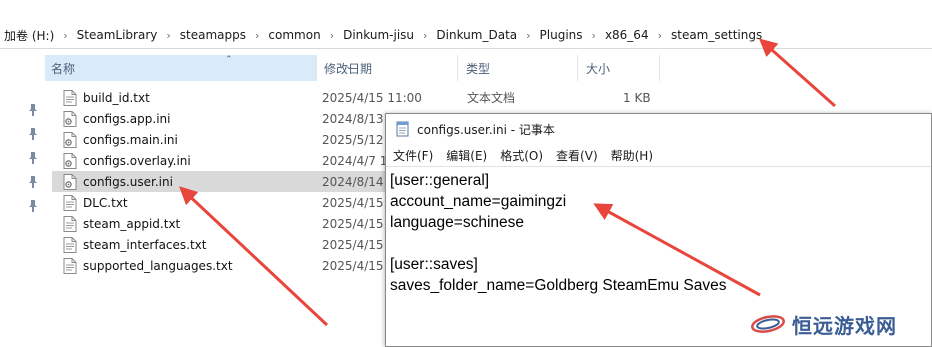  Describe the element at coordinates (440, 180) in the screenshot. I see `notepad-text-line: [user::general]` at that location.